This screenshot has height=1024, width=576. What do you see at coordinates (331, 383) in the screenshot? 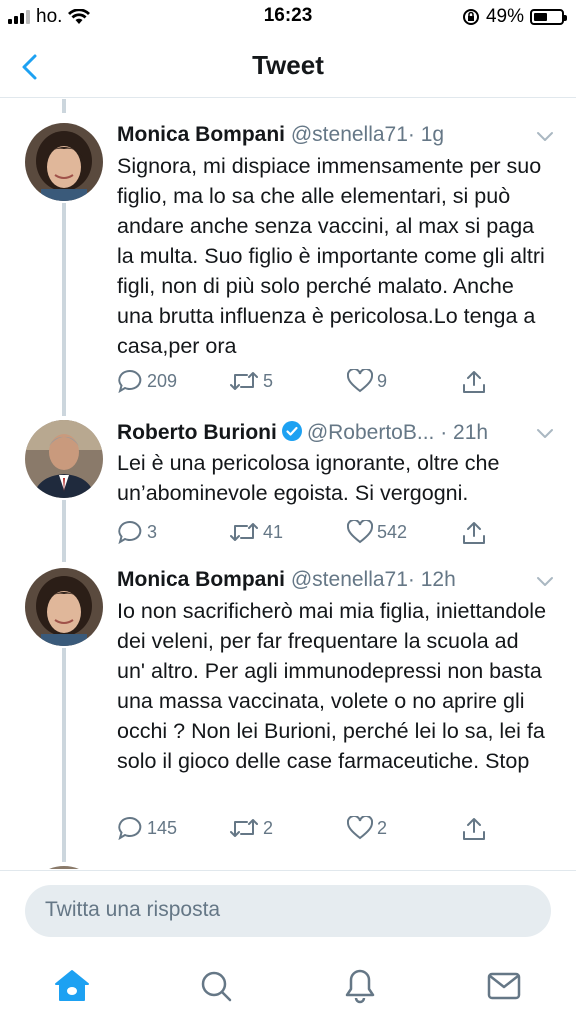
I see `tweet-actions: 209 5 9` at bounding box center [331, 383].